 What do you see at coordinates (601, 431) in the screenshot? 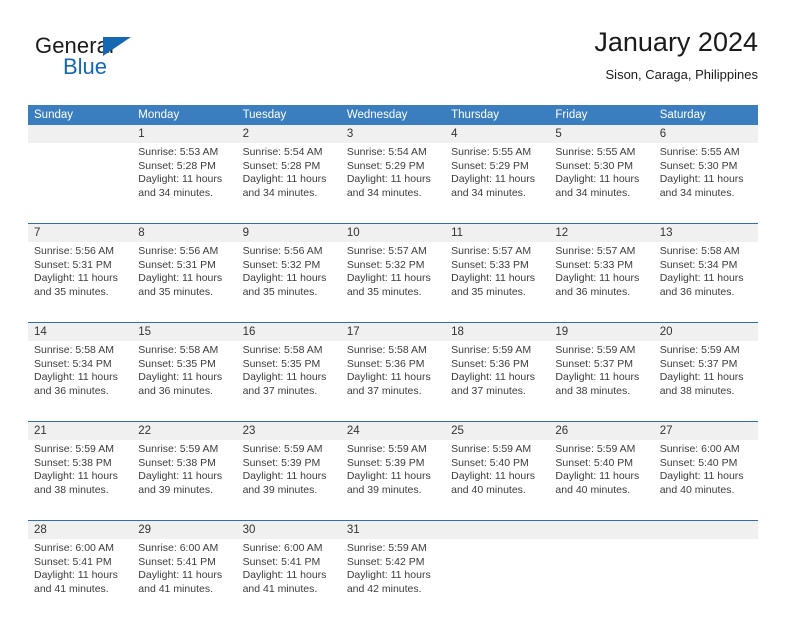
I see `day-number: 26` at bounding box center [601, 431].